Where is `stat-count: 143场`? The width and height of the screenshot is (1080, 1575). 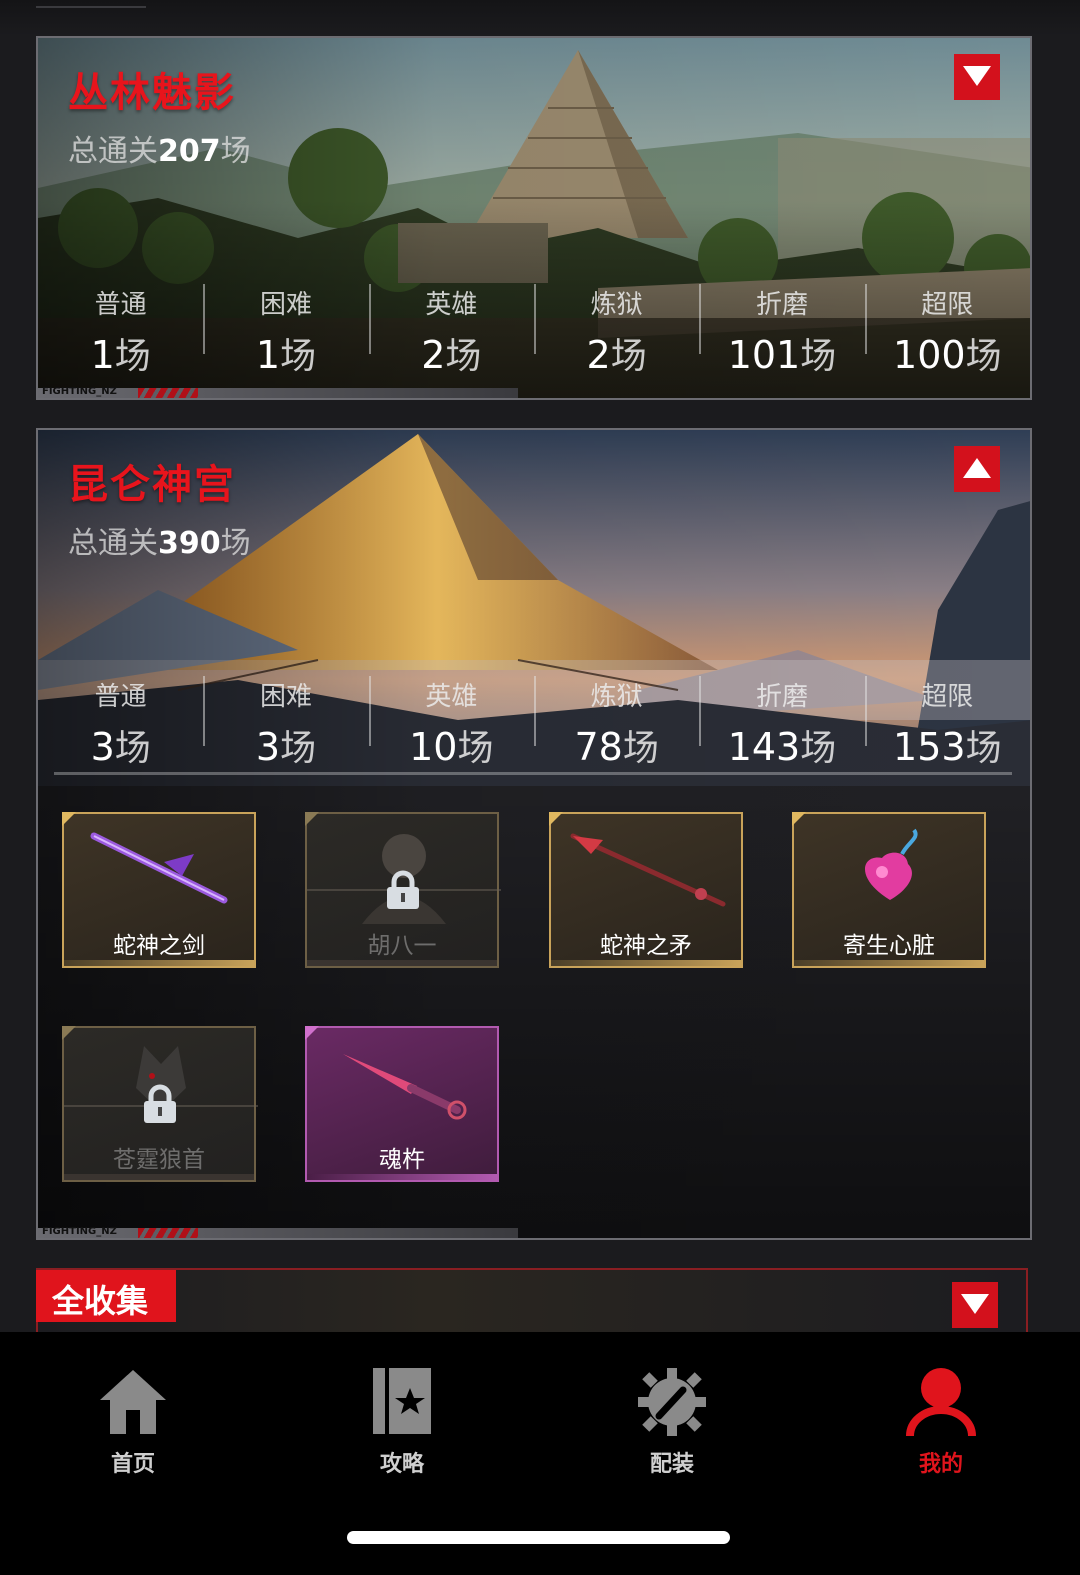
stat-count: 143场 is located at coordinates (782, 747).